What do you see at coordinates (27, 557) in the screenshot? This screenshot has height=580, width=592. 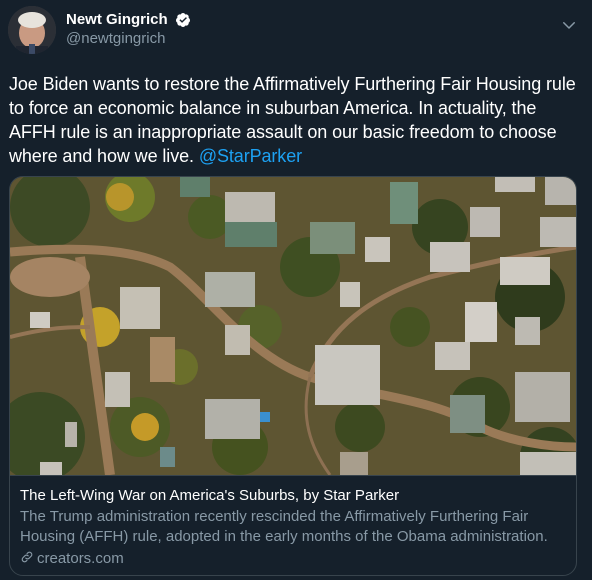 I see `link-icon` at bounding box center [27, 557].